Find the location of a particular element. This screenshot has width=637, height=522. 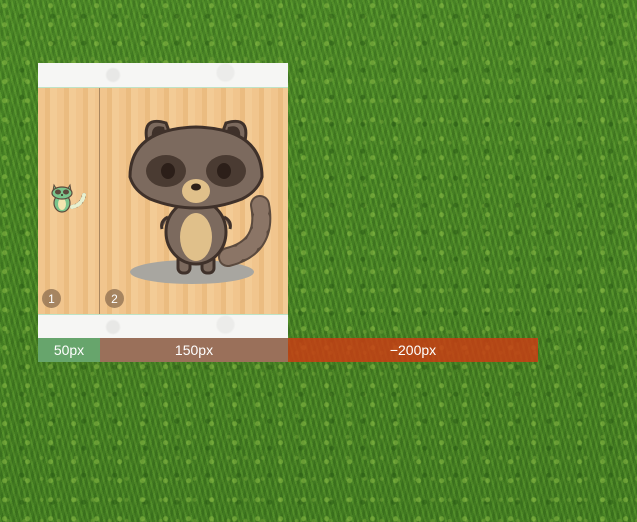

raccoon-mini-icon is located at coordinates (69, 200).